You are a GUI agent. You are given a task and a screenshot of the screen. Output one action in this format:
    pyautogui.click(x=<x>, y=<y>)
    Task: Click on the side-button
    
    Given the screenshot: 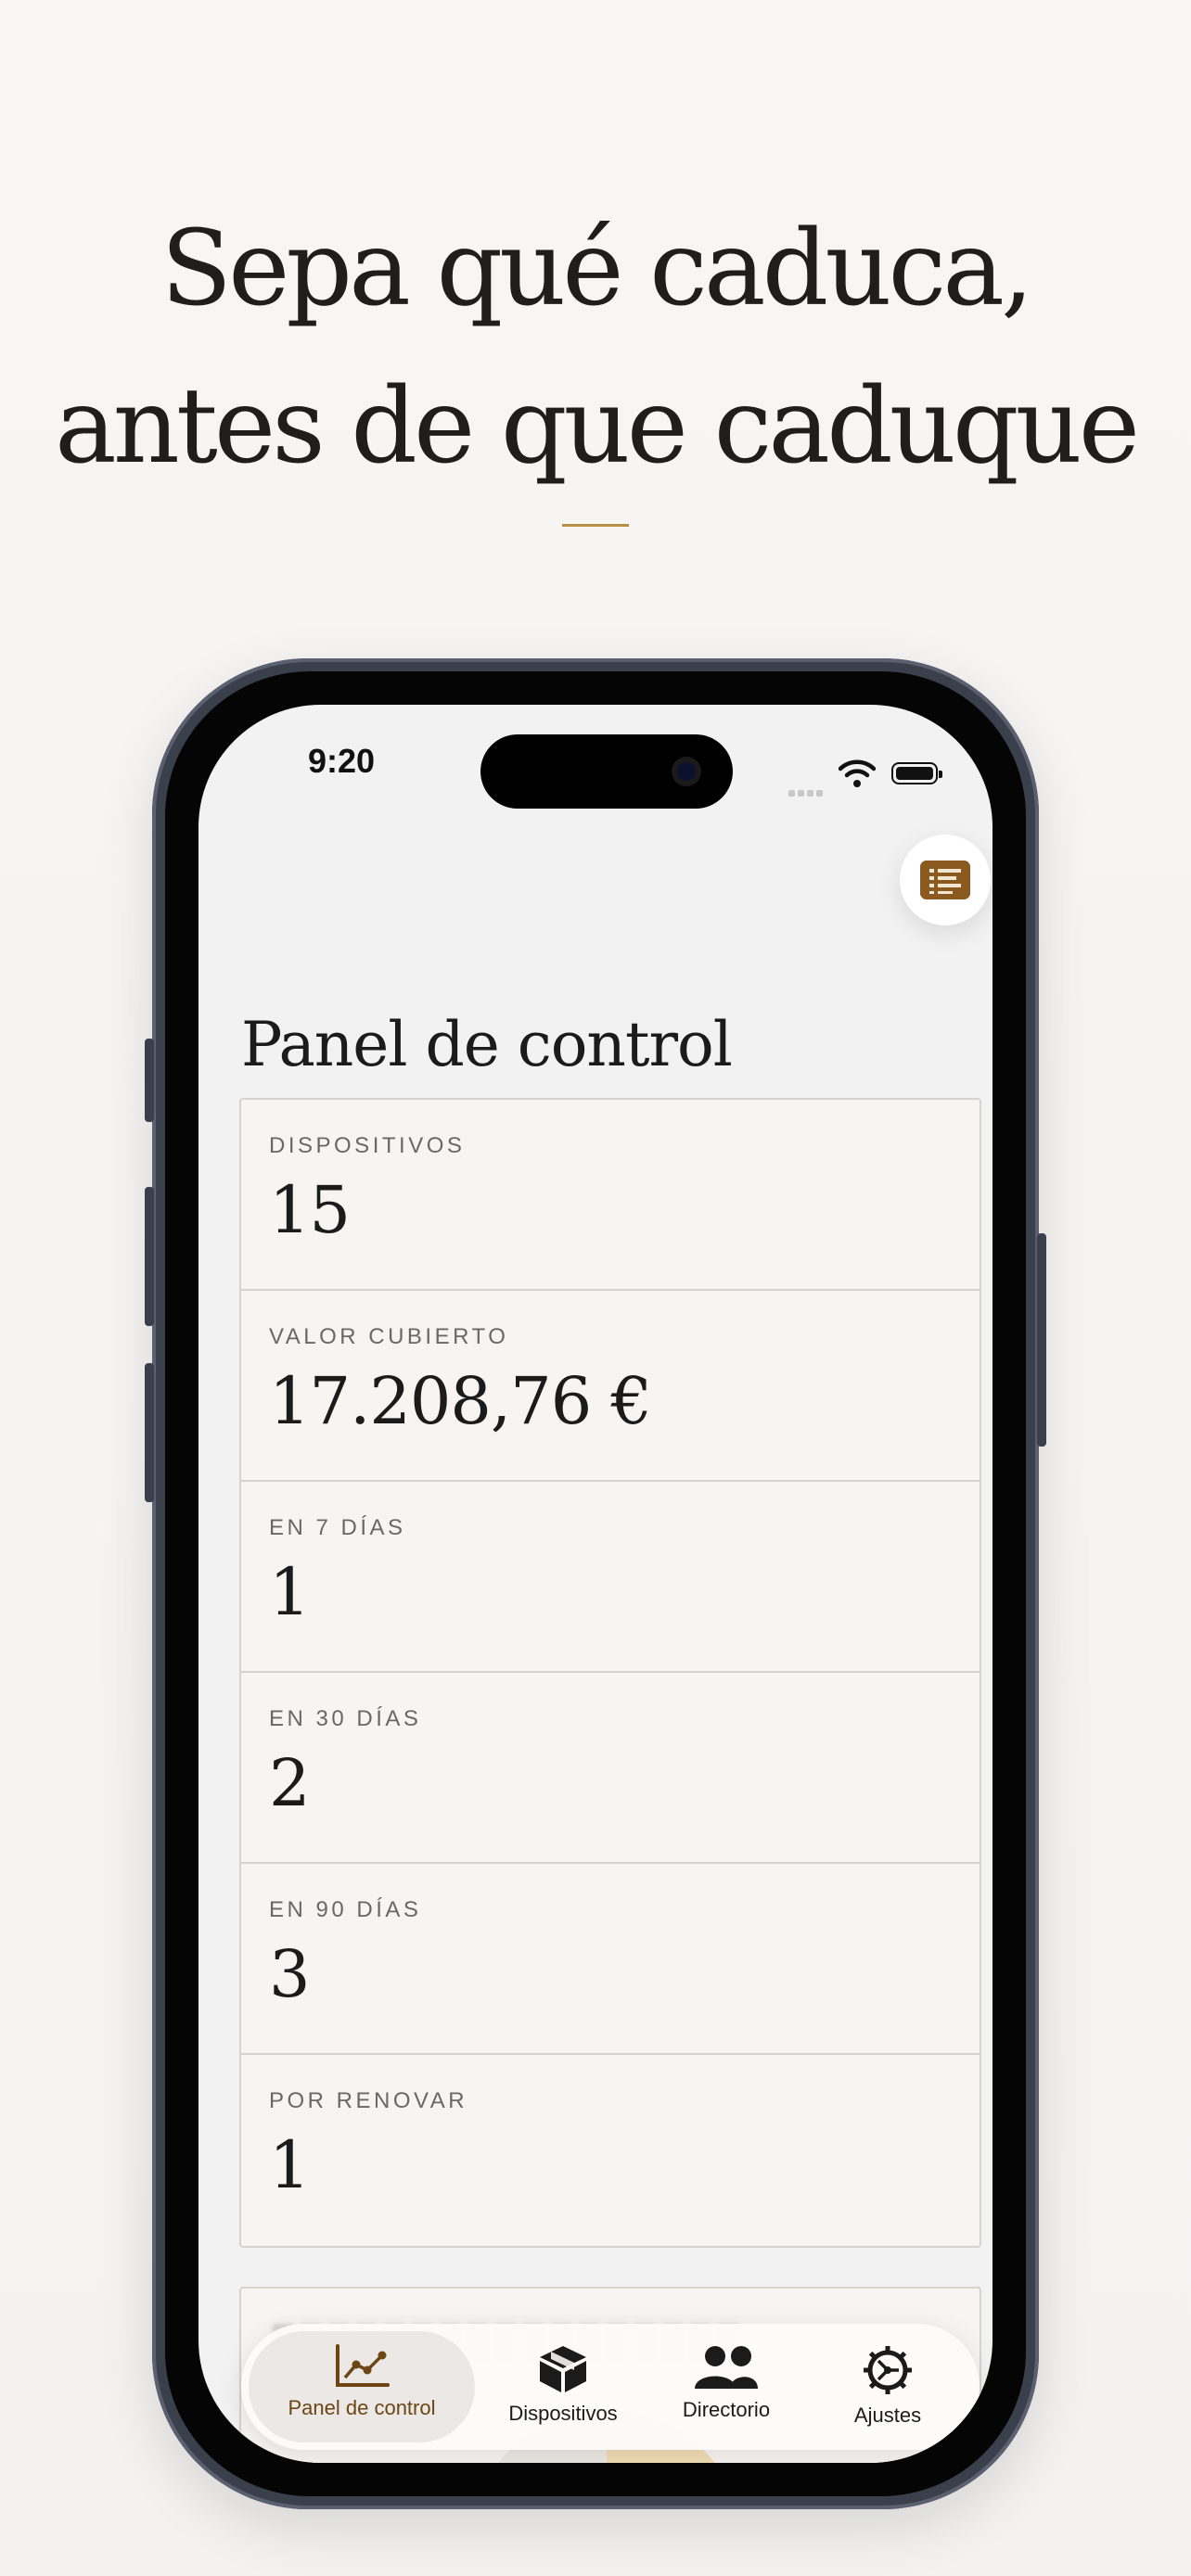 What is the action you would take?
    pyautogui.click(x=1041, y=1340)
    